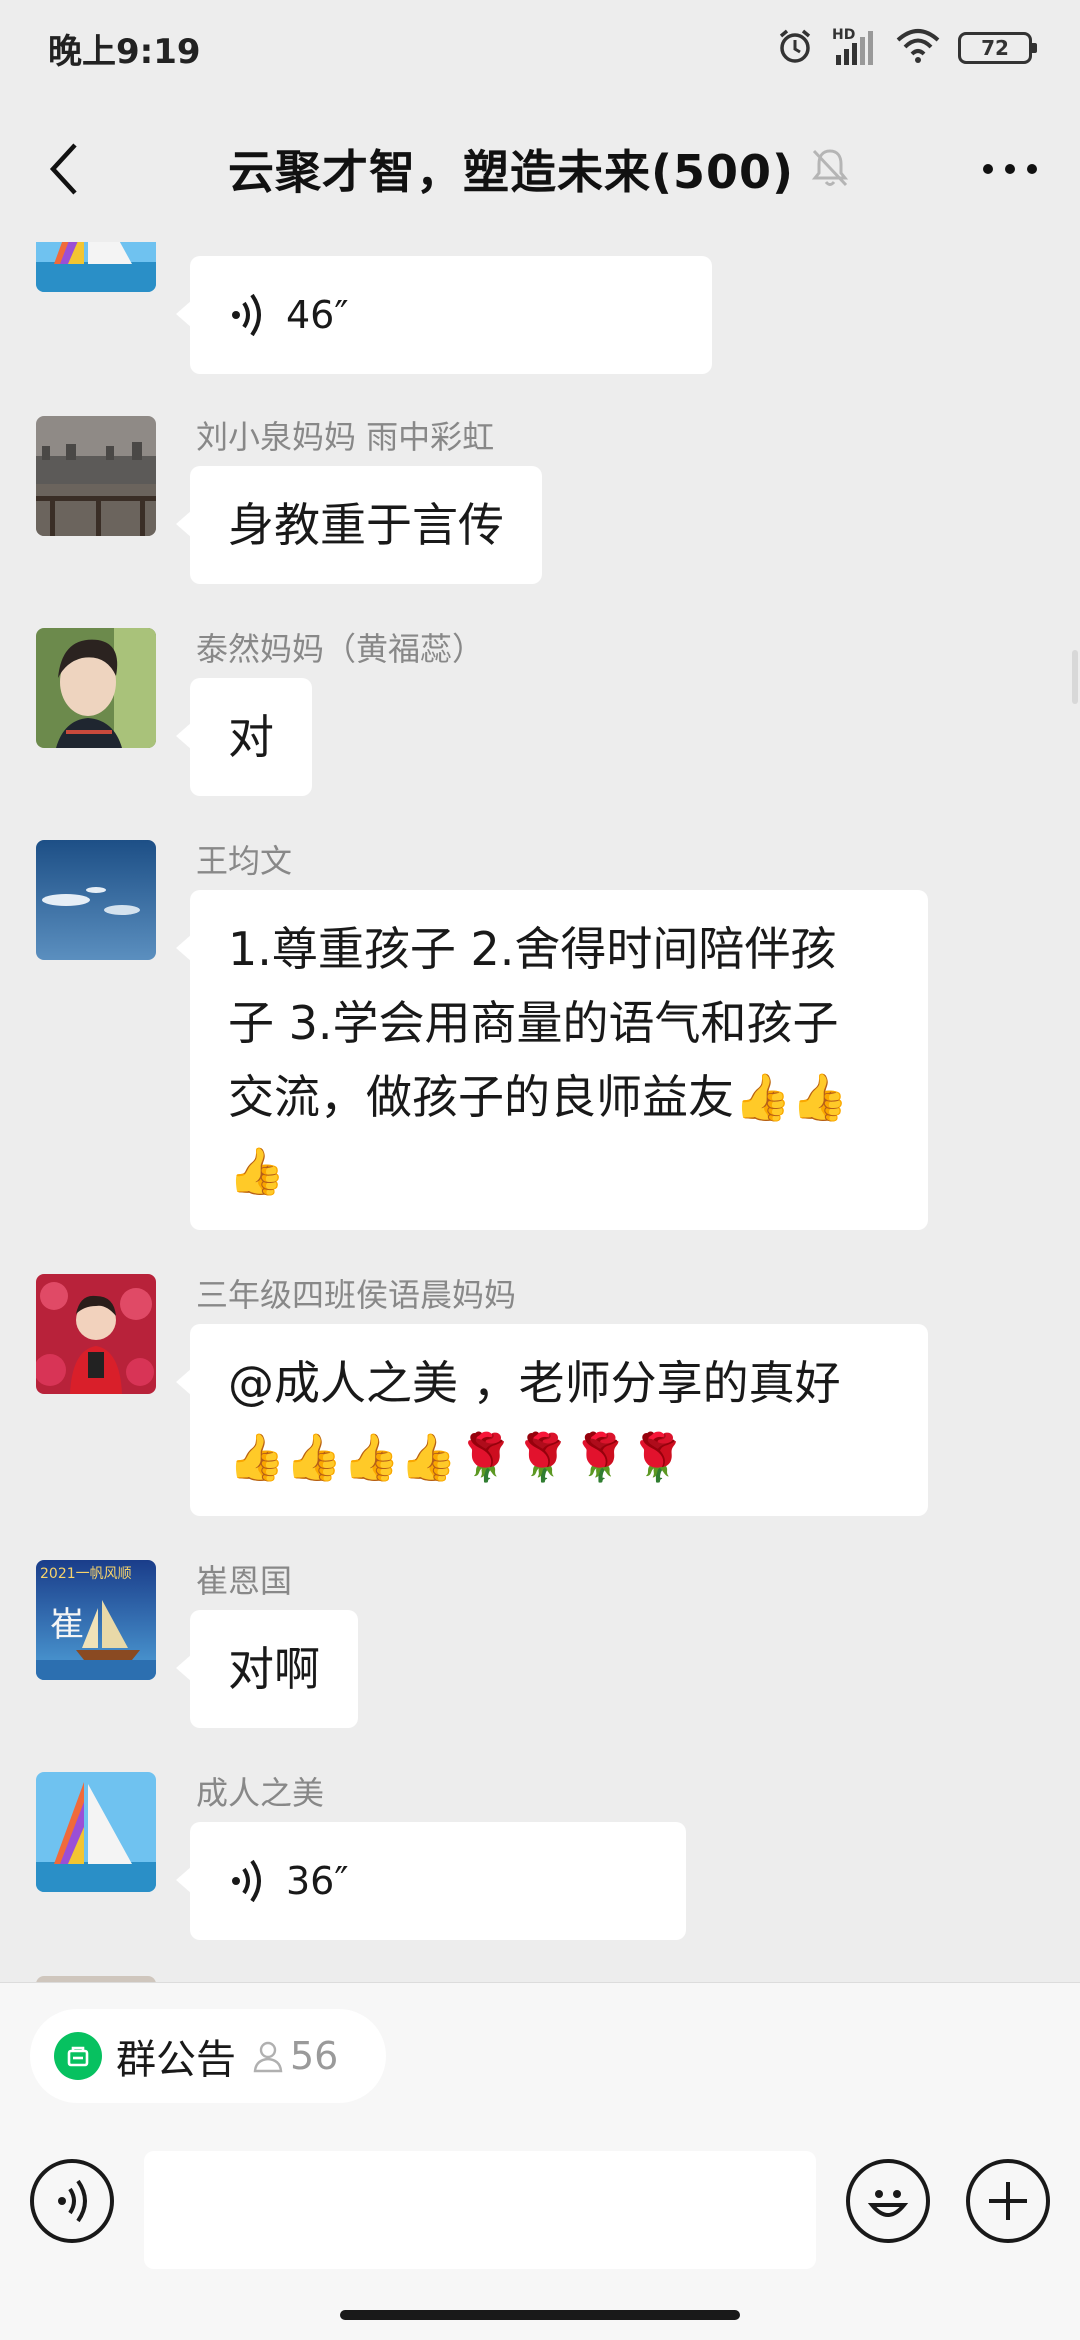  What do you see at coordinates (540, 2315) in the screenshot?
I see `home-indicator` at bounding box center [540, 2315].